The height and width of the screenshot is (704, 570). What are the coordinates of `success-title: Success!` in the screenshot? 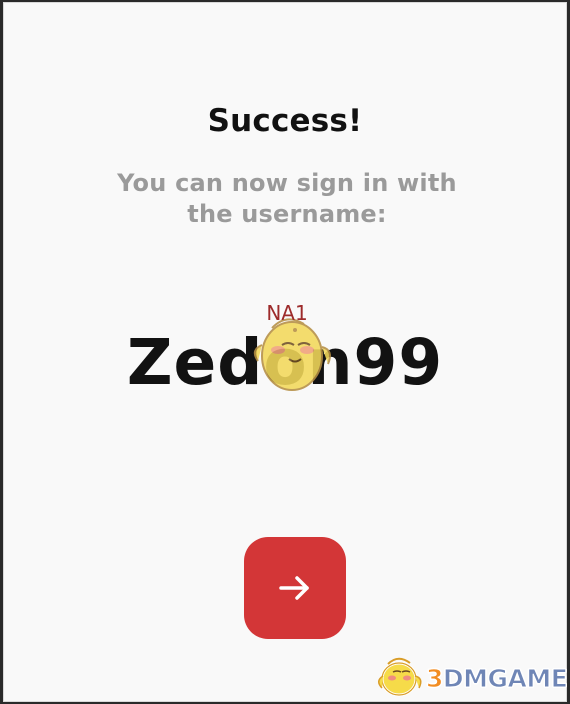 It's located at (285, 121).